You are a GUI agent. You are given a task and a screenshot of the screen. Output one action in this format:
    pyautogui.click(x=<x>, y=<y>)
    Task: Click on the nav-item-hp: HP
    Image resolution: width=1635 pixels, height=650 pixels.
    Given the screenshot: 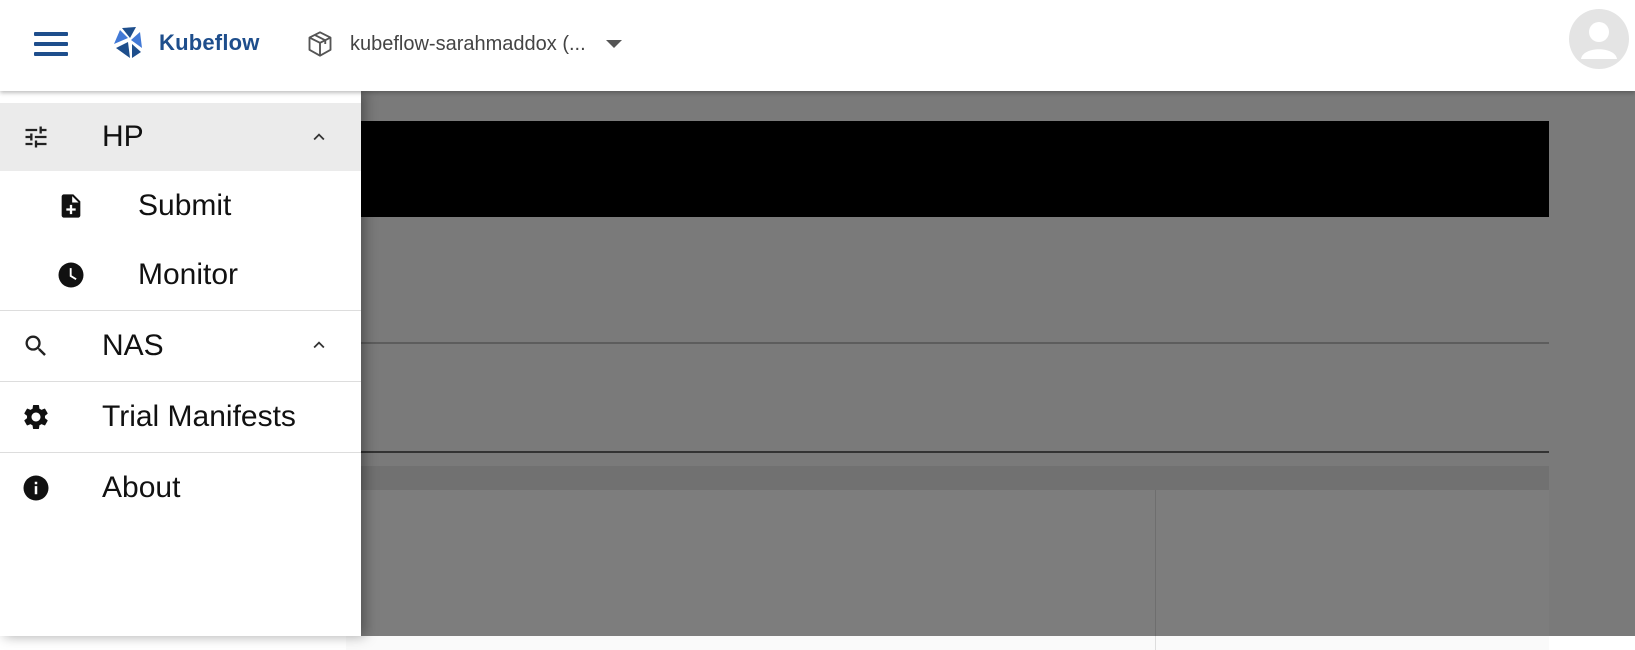 What is the action you would take?
    pyautogui.click(x=180, y=137)
    